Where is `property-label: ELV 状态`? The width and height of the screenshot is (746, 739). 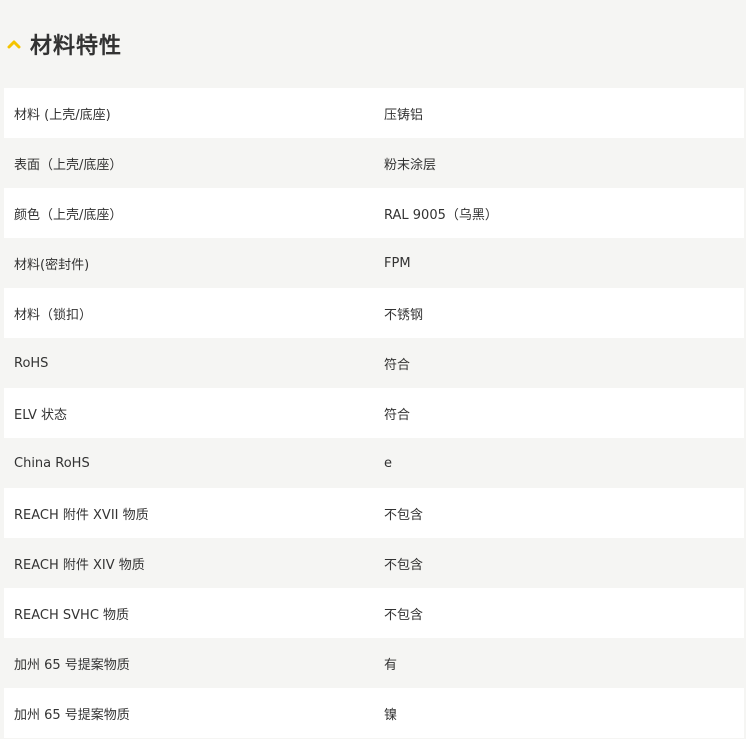
property-label: ELV 状态 is located at coordinates (41, 415).